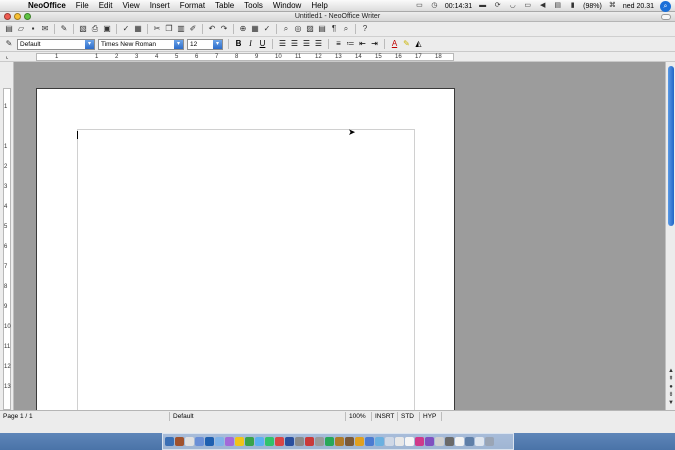 Image resolution: width=675 pixels, height=450 pixels. I want to click on copy-icon: ❐, so click(169, 29).